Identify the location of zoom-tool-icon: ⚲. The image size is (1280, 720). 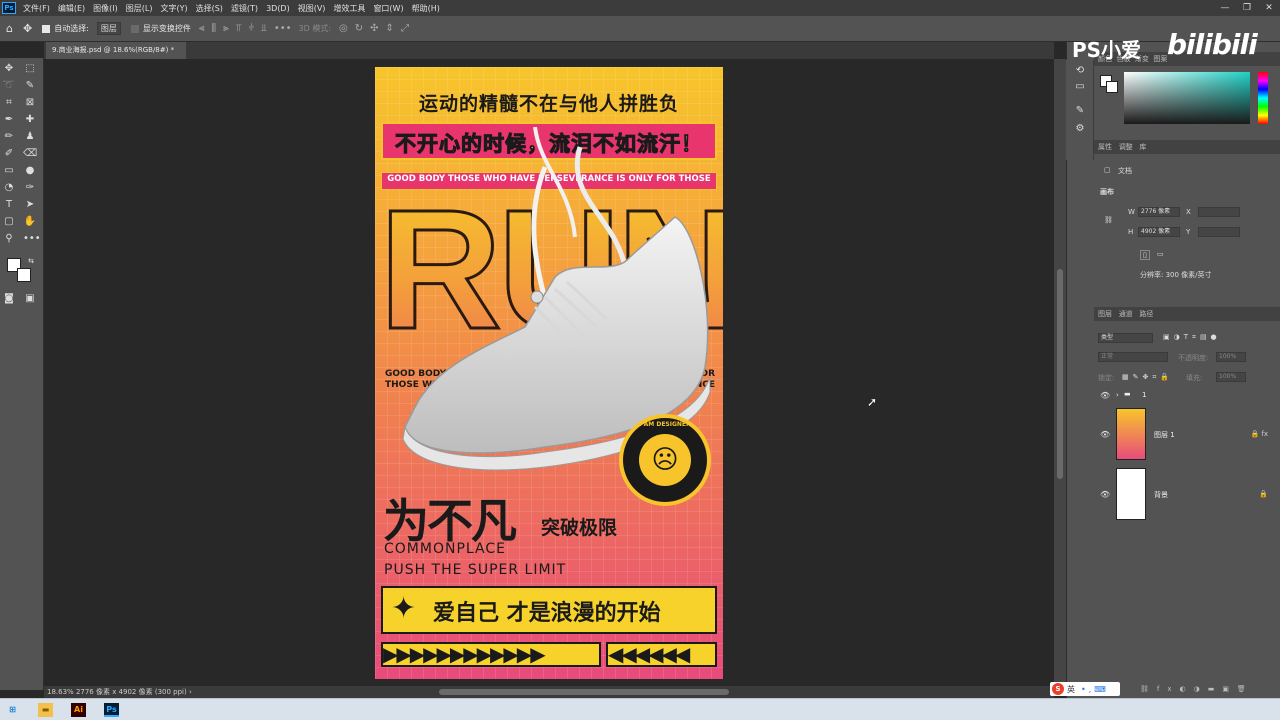
(9, 239).